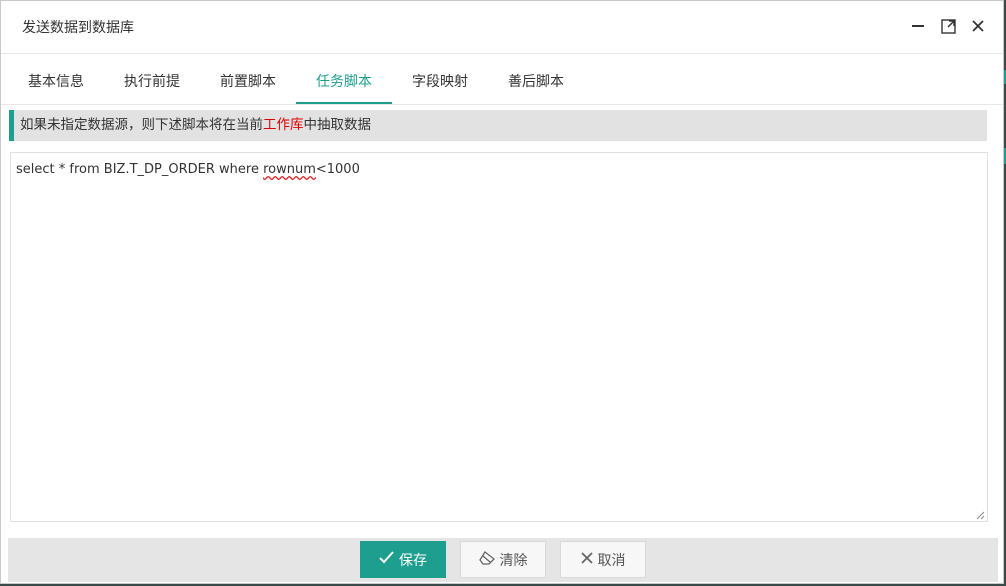 The height and width of the screenshot is (586, 1006). What do you see at coordinates (78, 28) in the screenshot?
I see `dialog-title: 发送数据到数据库` at bounding box center [78, 28].